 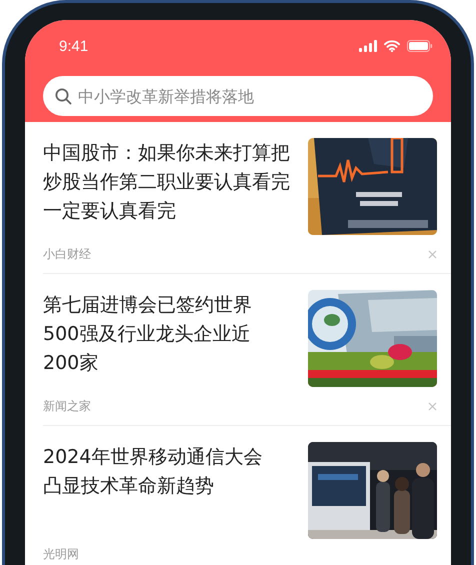 What do you see at coordinates (420, 46) in the screenshot?
I see `battery-icon` at bounding box center [420, 46].